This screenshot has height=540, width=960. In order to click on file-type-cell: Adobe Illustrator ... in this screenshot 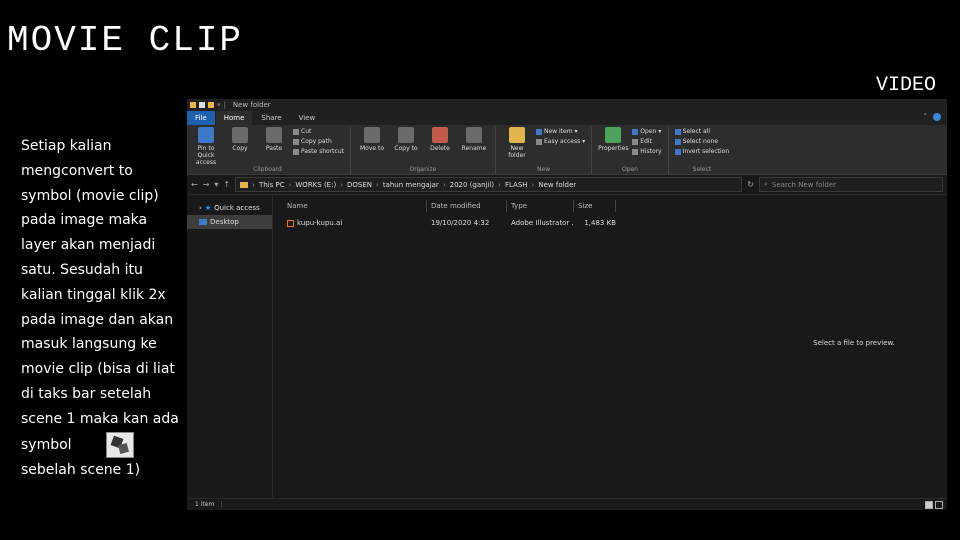, I will do `click(542, 223)`.